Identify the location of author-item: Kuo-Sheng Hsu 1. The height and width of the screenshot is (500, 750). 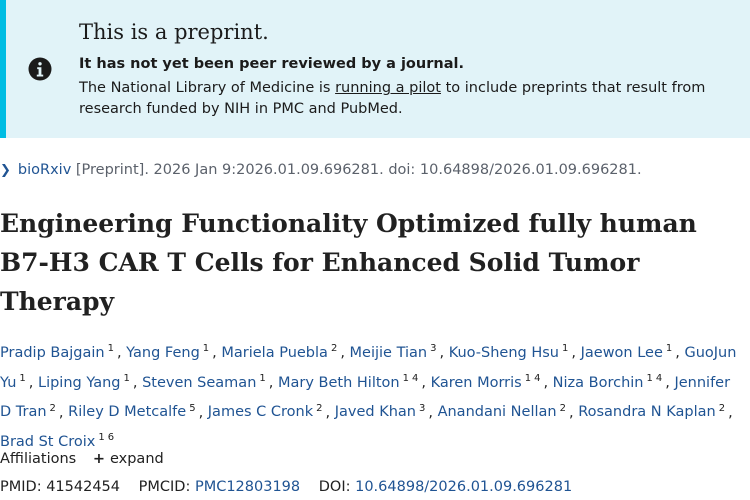
(510, 352).